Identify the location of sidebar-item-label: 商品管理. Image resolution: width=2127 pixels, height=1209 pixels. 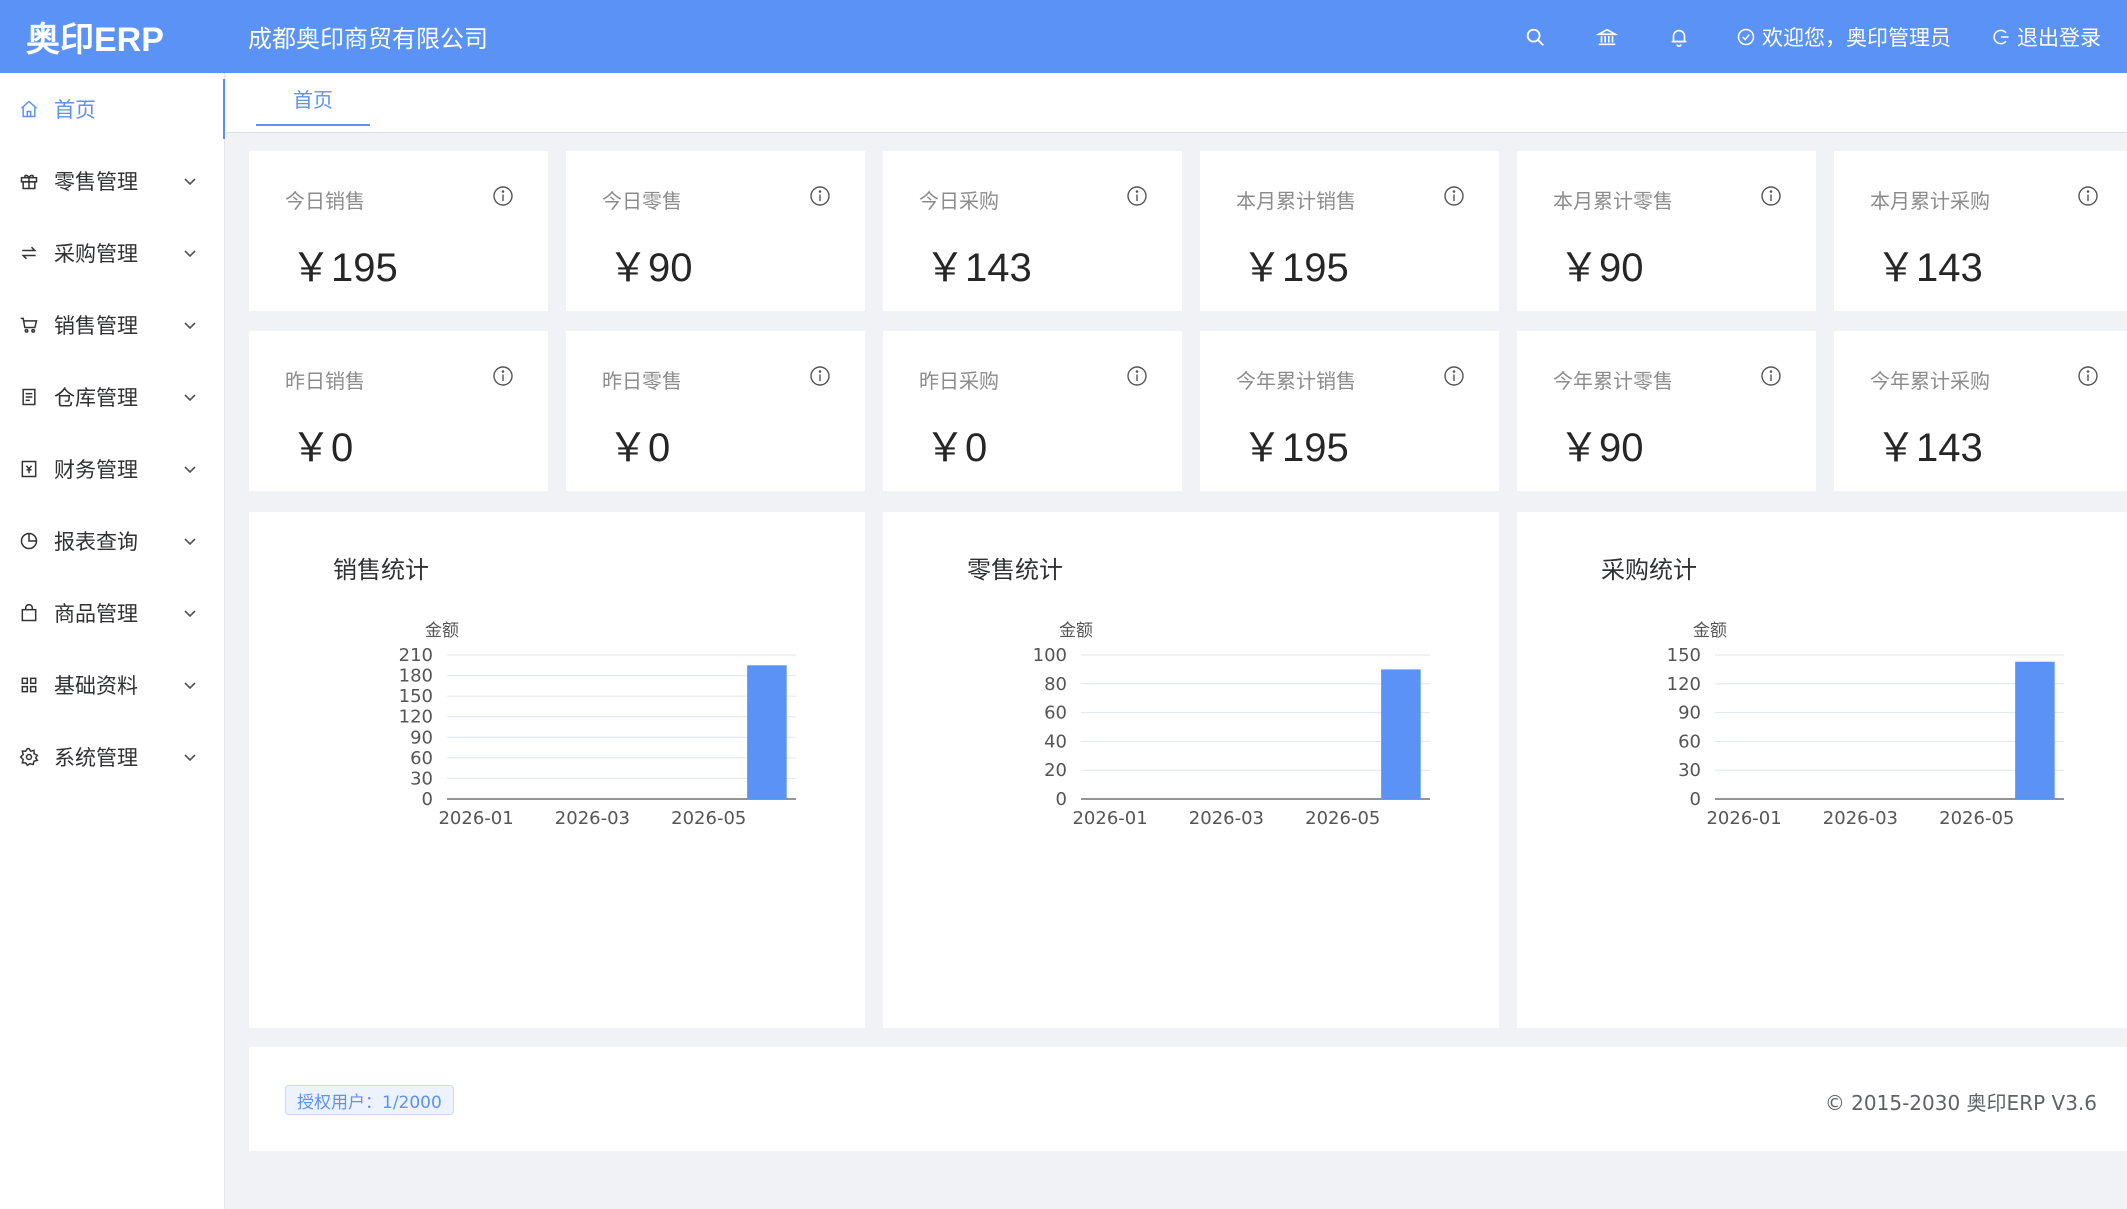
(96, 614).